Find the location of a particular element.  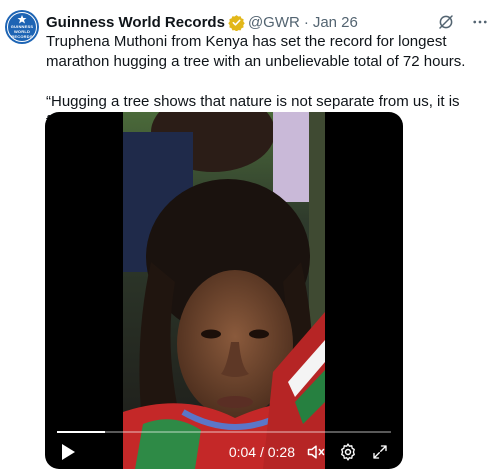

video-controls: 0:04 / 0:28 is located at coordinates (224, 449).